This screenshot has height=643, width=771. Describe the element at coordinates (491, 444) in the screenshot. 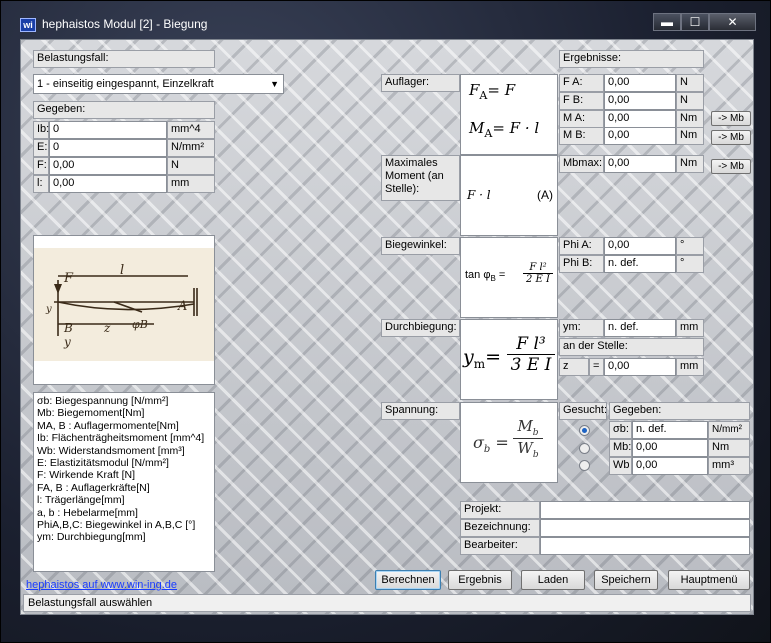

I see `formula-sigma: σb =` at that location.